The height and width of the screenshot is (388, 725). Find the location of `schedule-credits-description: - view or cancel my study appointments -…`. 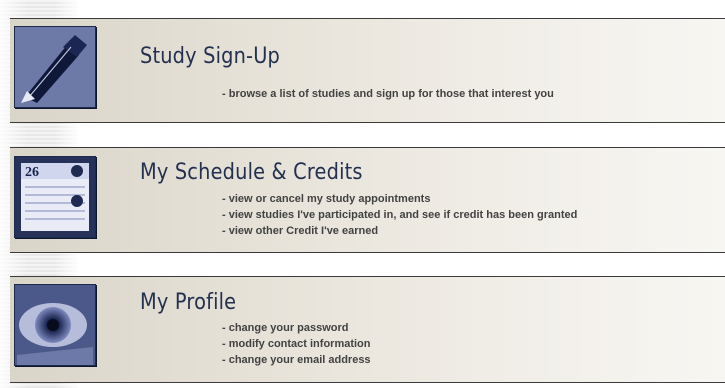

schedule-credits-description: - view or cancel my study appointments -… is located at coordinates (399, 215).